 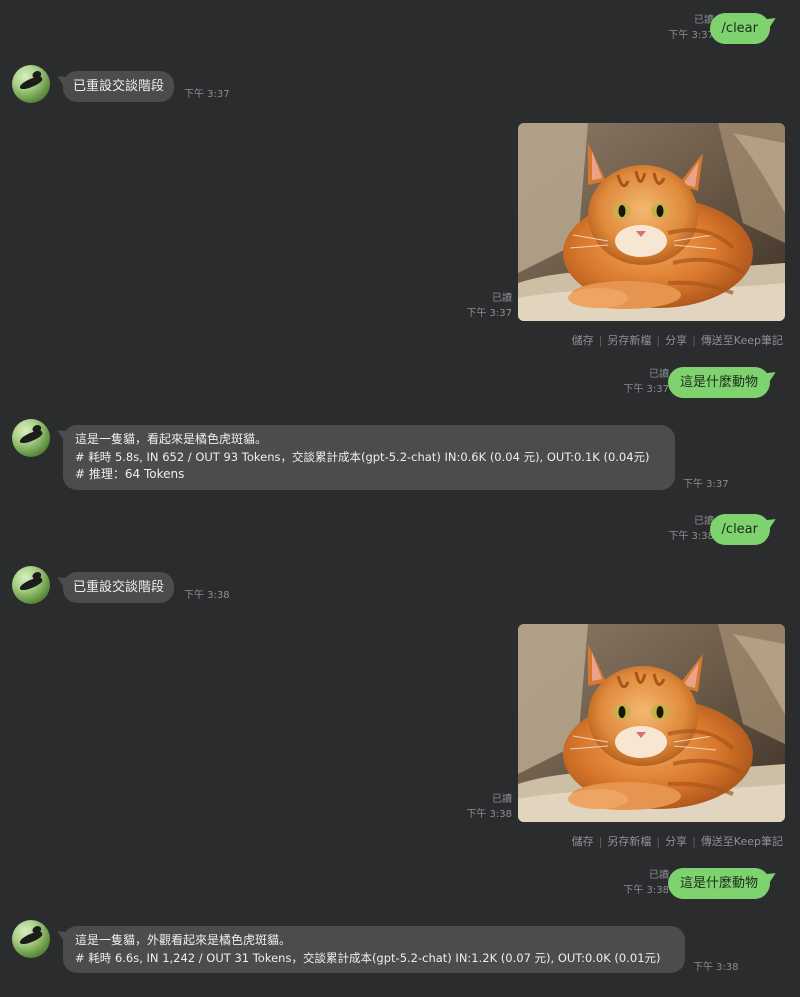 What do you see at coordinates (400, 28) in the screenshot?
I see `message-row-outgoing: 已讀 下午 3:37 /clear` at bounding box center [400, 28].